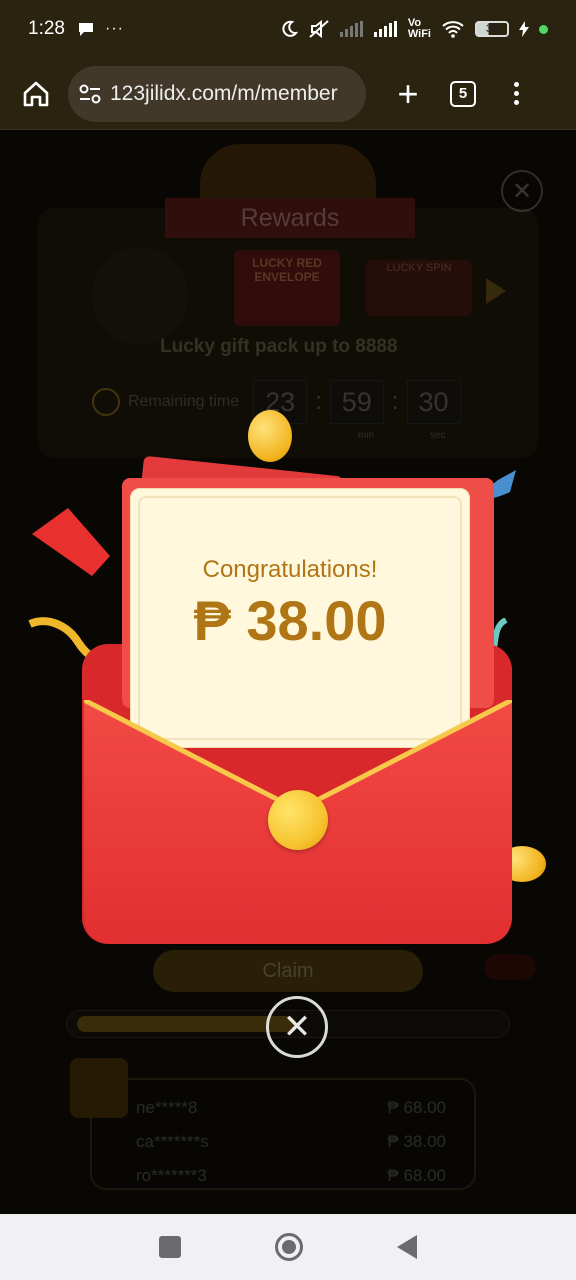  I want to click on home-nav-button, so click(289, 1247).